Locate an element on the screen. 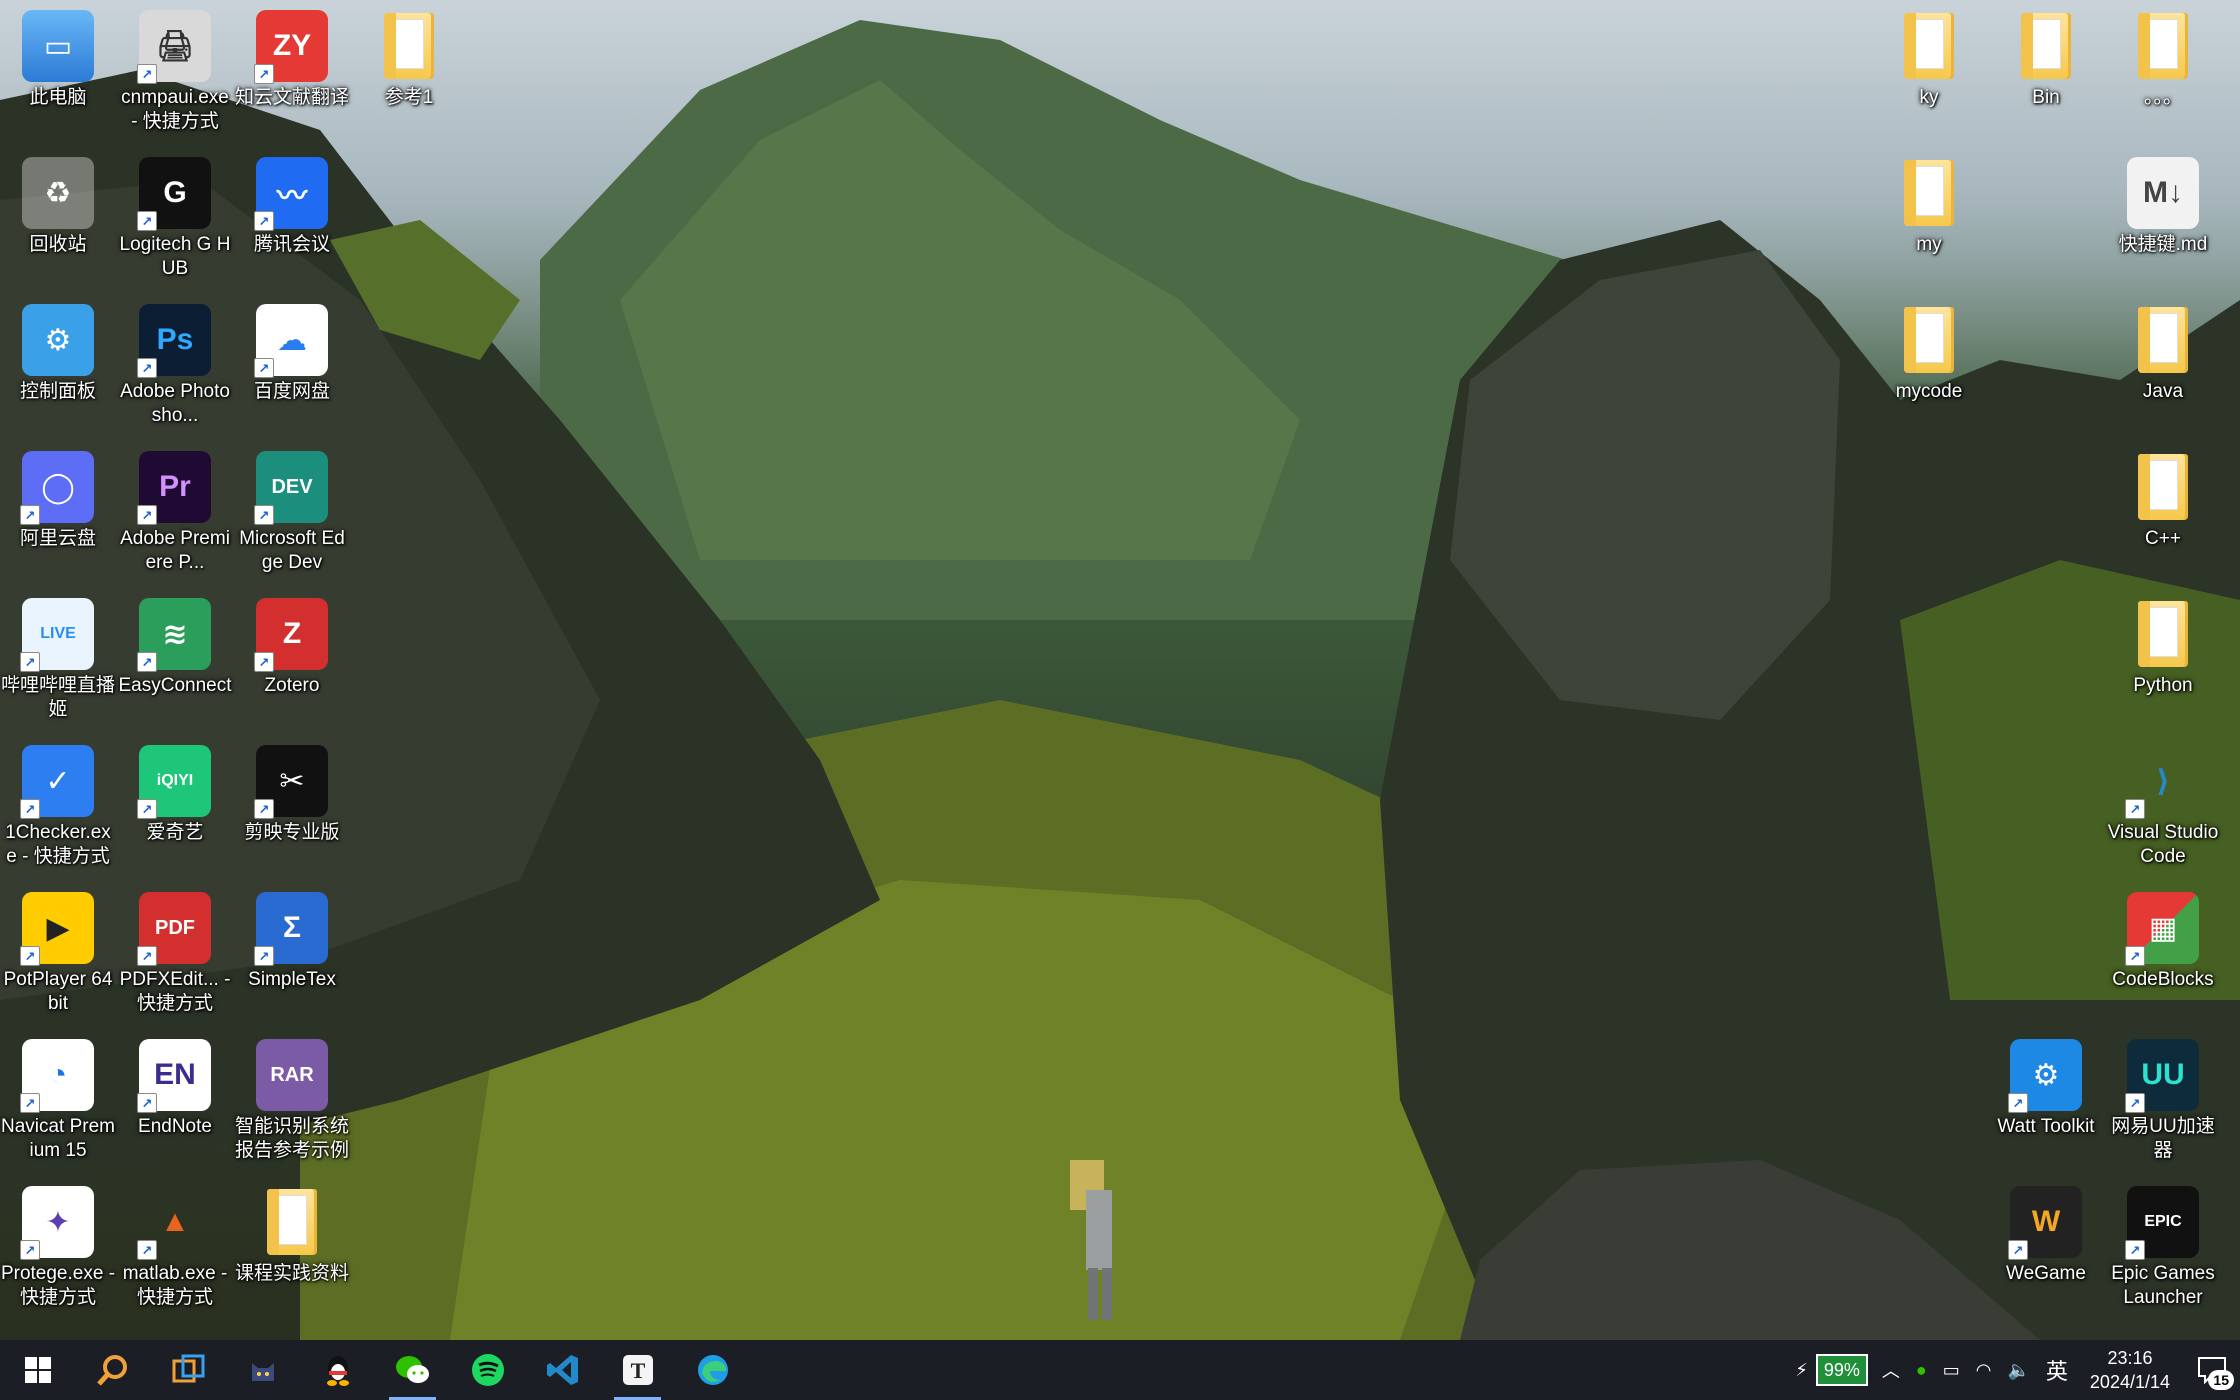 The height and width of the screenshot is (1400, 2240). desktop-icon-label: 爱奇艺 is located at coordinates (175, 832).